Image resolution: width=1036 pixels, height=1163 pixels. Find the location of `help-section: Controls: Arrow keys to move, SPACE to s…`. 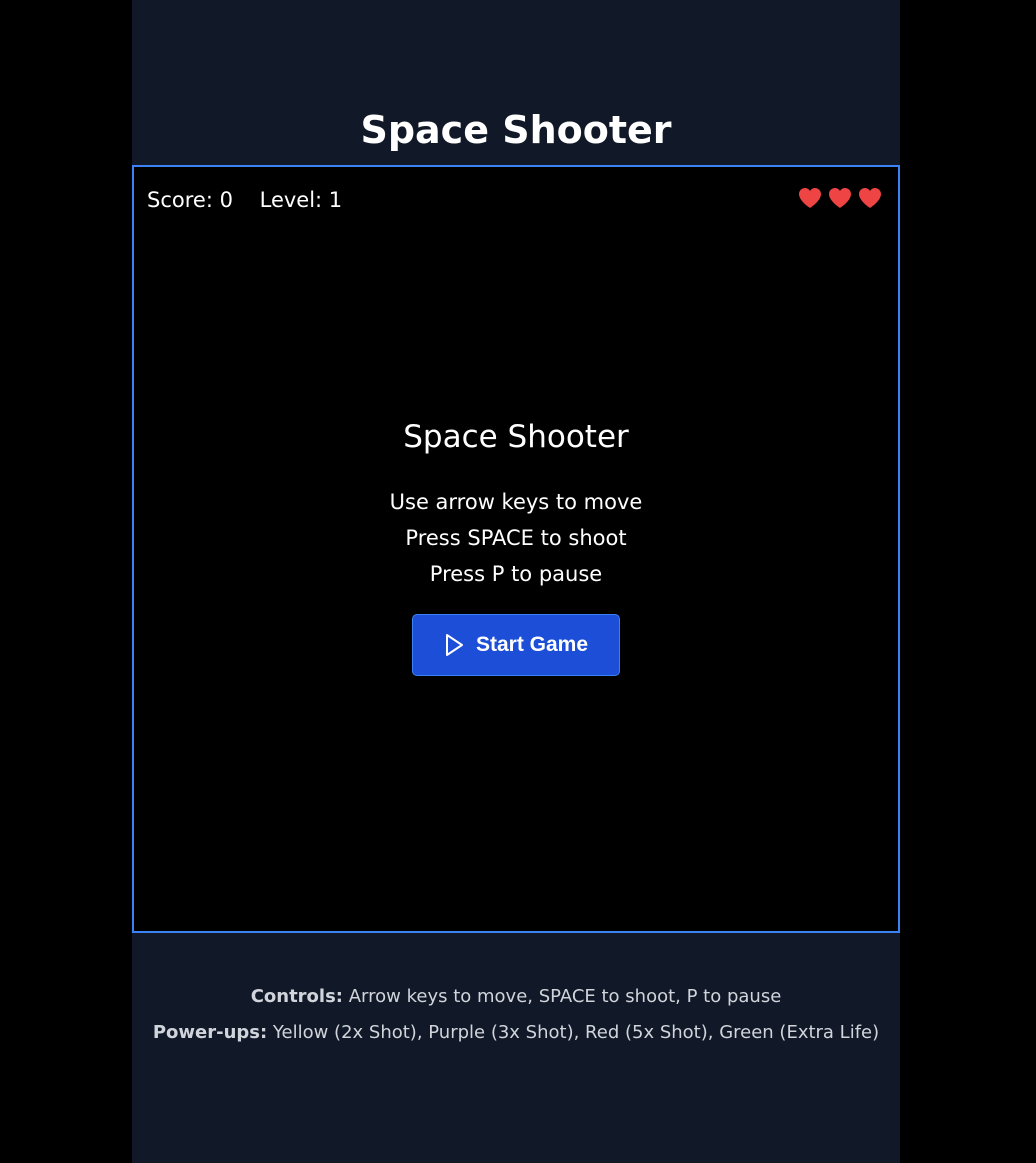

help-section: Controls: Arrow keys to move, SPACE to s… is located at coordinates (516, 1015).